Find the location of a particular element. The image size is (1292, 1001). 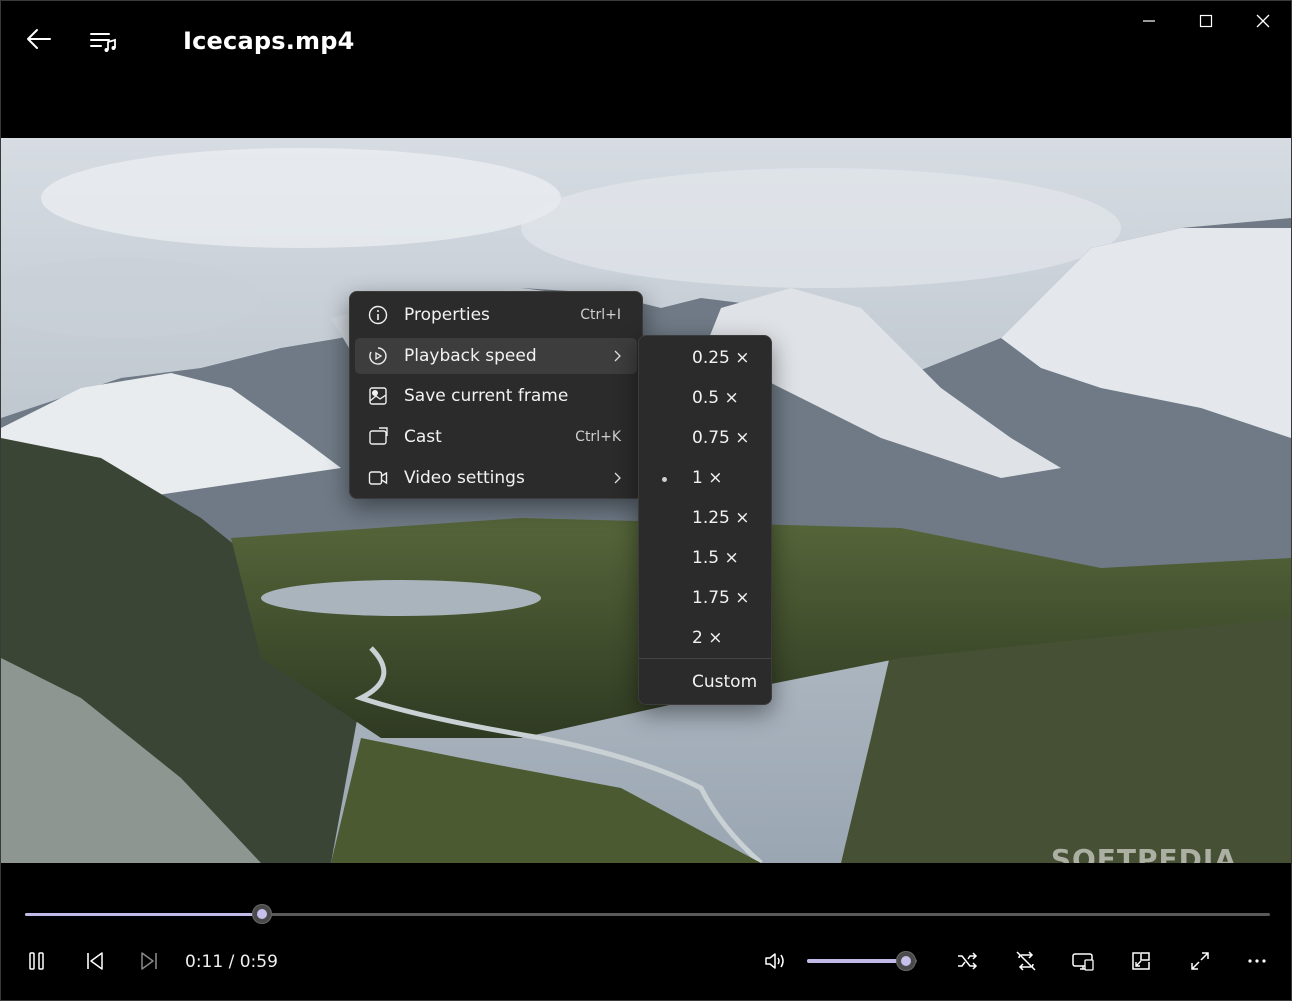

speed-option: 1.5 × is located at coordinates (705, 558).